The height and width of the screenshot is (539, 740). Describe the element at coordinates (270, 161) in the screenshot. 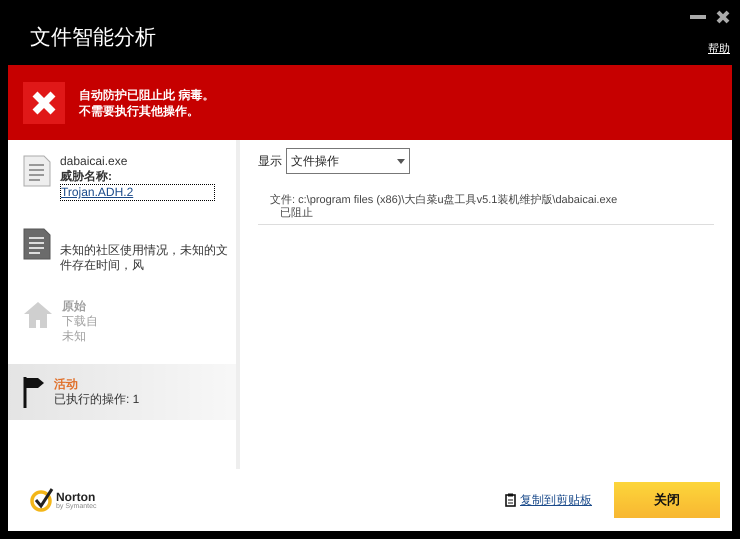

I see `show-label: 显示` at that location.